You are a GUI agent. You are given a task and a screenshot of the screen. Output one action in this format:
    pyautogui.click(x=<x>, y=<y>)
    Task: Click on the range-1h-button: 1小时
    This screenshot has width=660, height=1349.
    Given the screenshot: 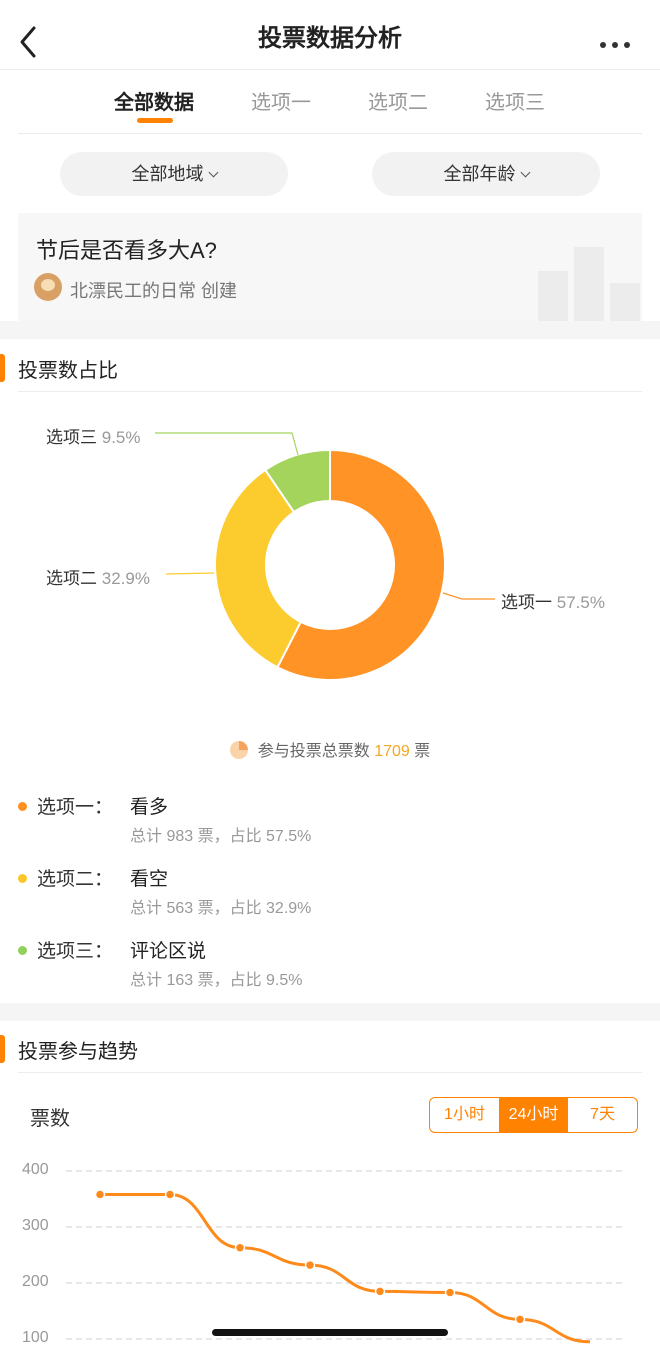 What is the action you would take?
    pyautogui.click(x=464, y=1115)
    